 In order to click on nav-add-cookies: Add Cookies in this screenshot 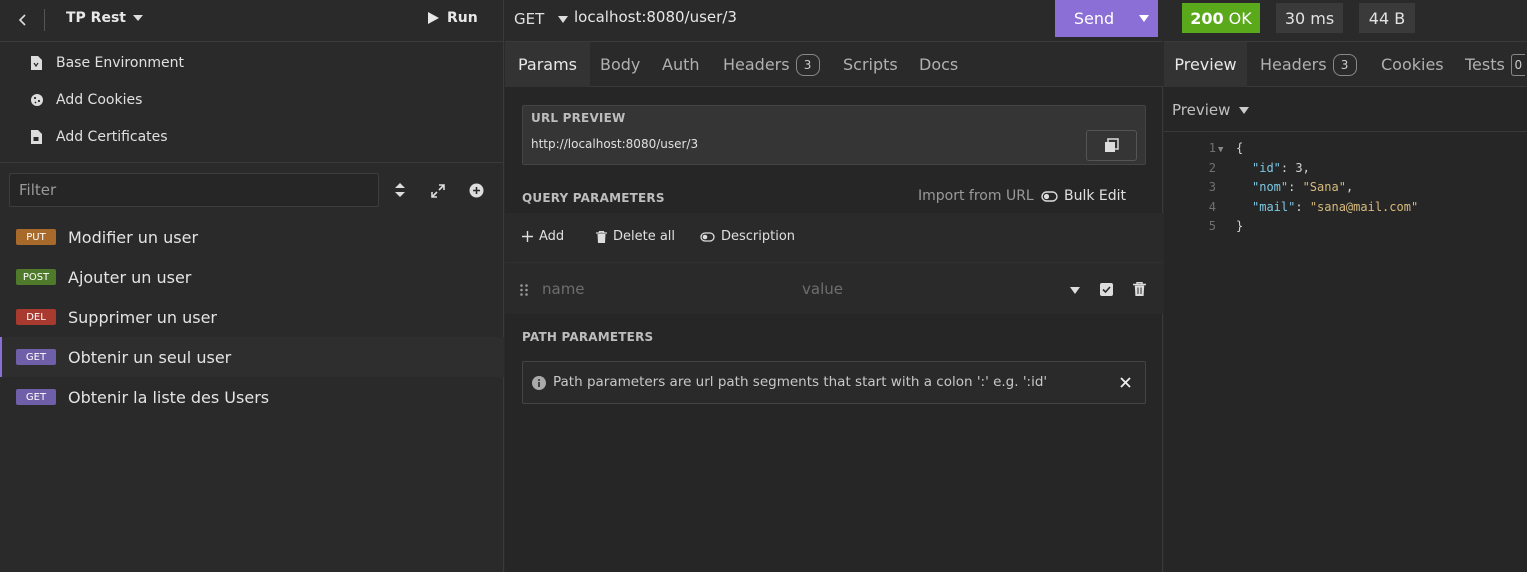, I will do `click(86, 100)`.